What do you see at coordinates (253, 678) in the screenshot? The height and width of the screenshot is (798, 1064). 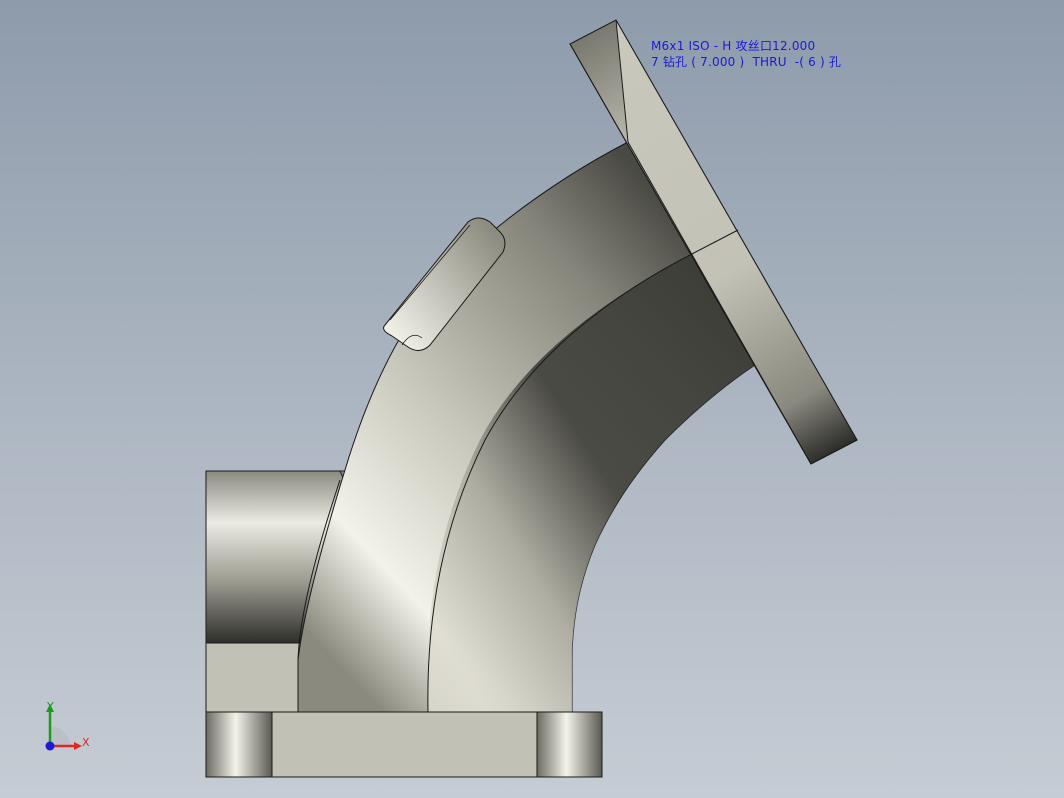 I see `lower-block` at bounding box center [253, 678].